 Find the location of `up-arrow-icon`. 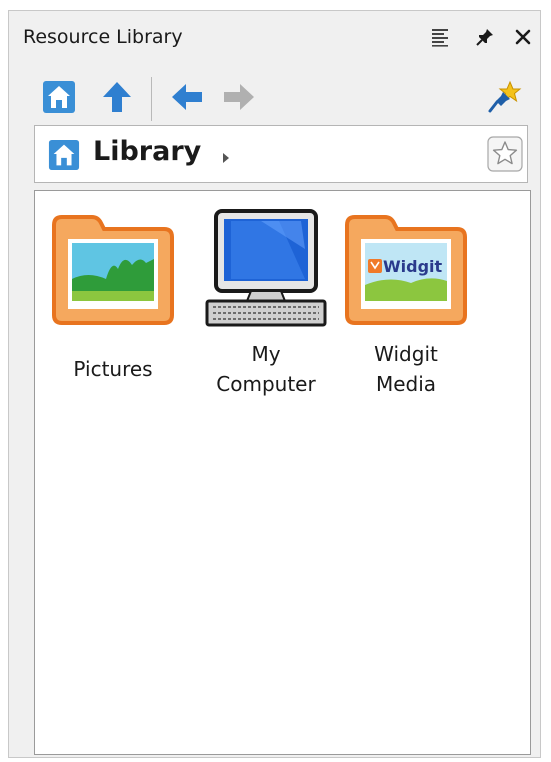

up-arrow-icon is located at coordinates (117, 97).